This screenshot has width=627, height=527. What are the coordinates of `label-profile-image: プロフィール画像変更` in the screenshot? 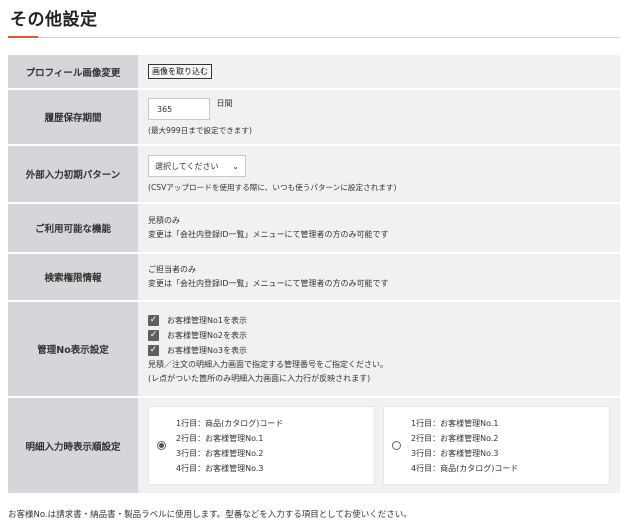 It's located at (73, 72).